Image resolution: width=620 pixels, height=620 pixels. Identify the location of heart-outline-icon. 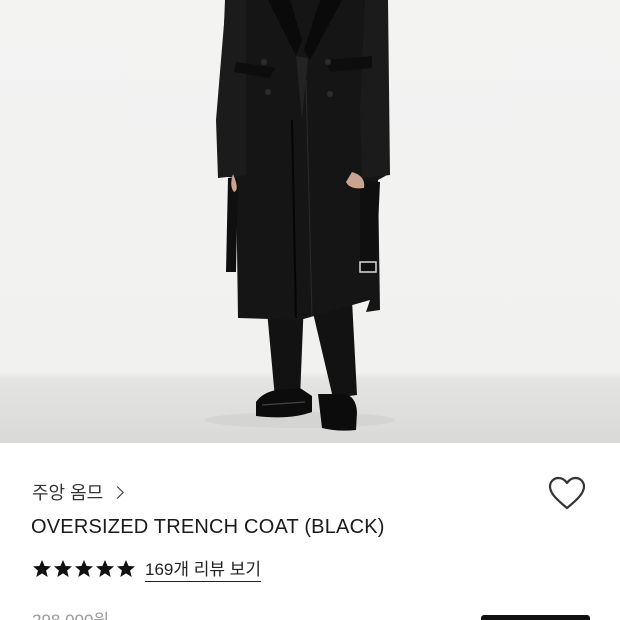
(567, 493).